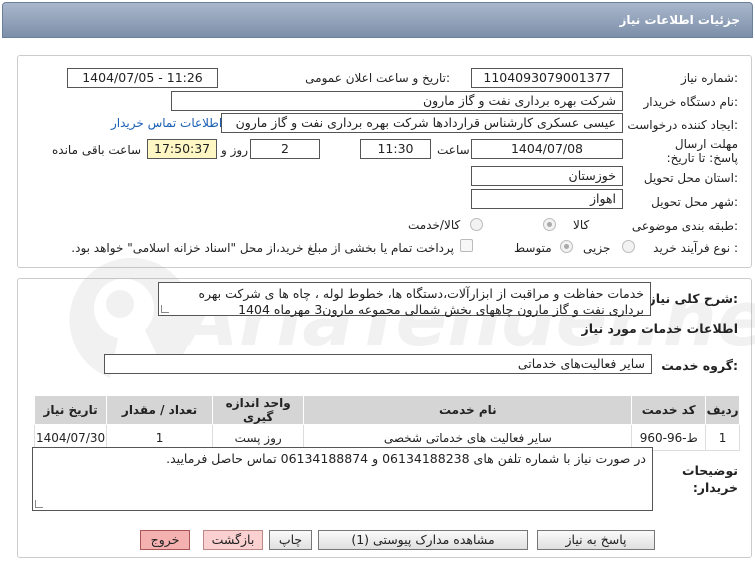 Image resolution: width=755 pixels, height=566 pixels. Describe the element at coordinates (395, 149) in the screenshot. I see `deadline-time-field: 11:30` at that location.